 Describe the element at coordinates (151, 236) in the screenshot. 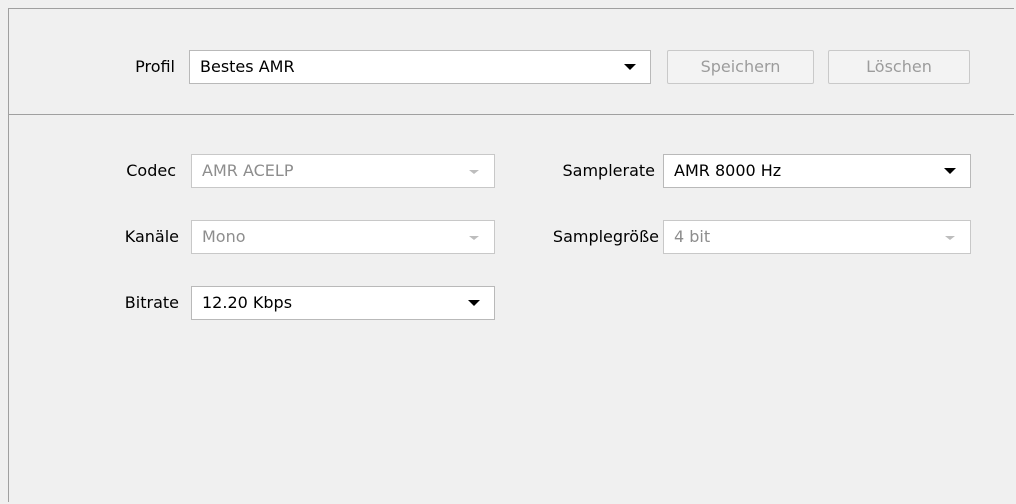

I see `channels-label: Kanäle` at that location.